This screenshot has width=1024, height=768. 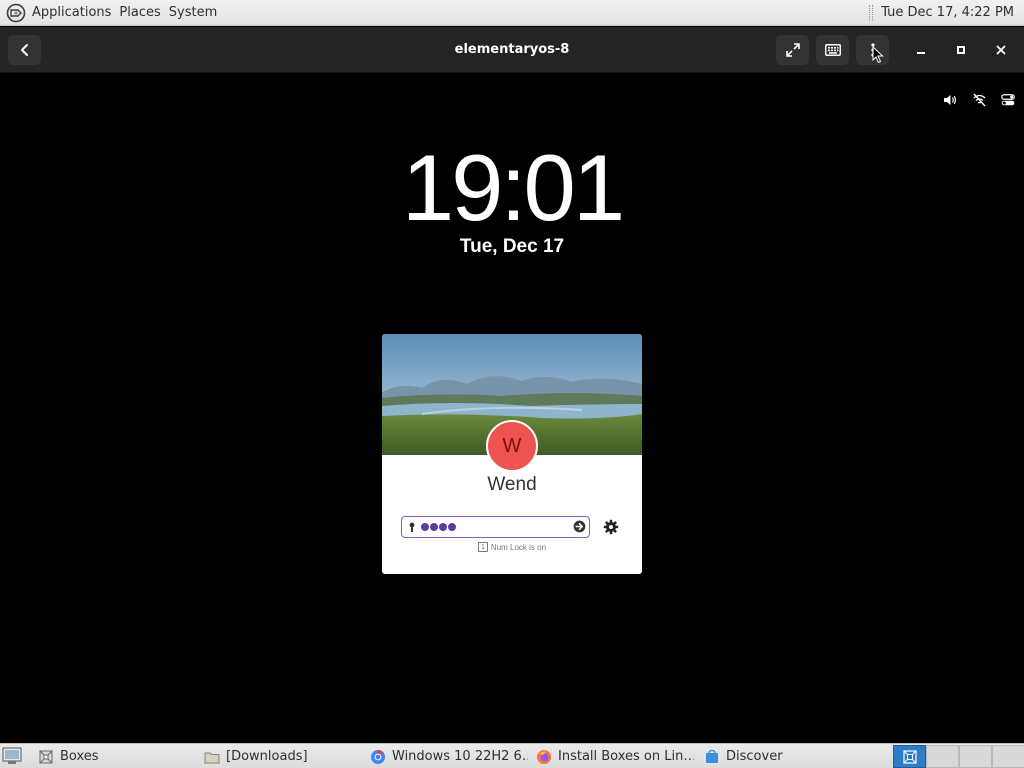 I want to click on task-downloads: [Downloads], so click(x=279, y=756).